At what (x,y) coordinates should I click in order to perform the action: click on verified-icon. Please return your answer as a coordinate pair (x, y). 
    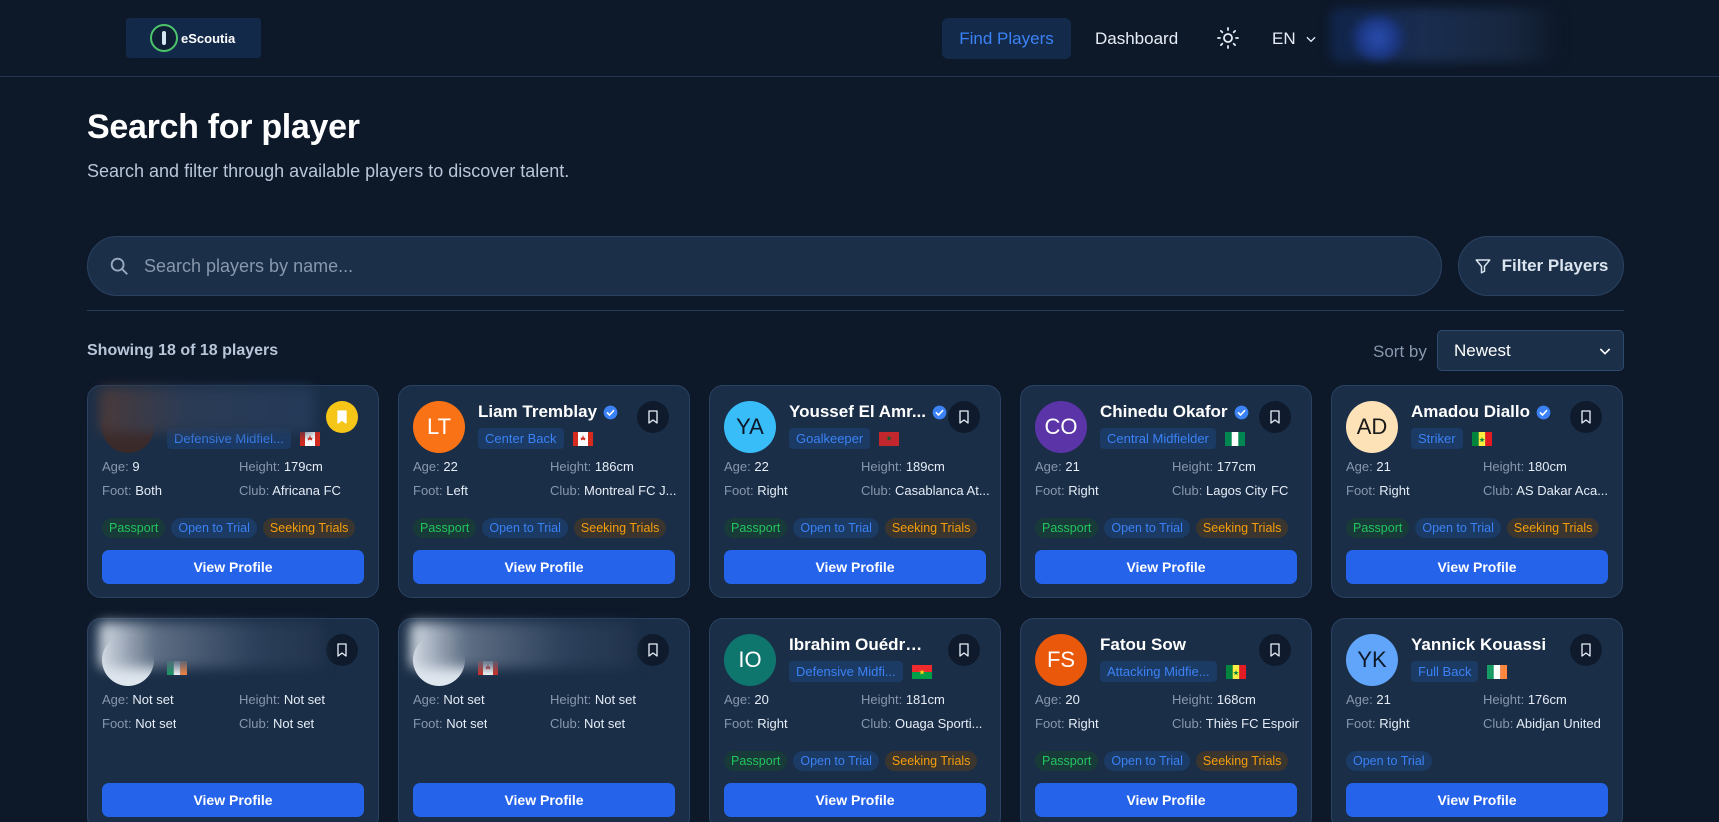
    Looking at the image, I should click on (939, 412).